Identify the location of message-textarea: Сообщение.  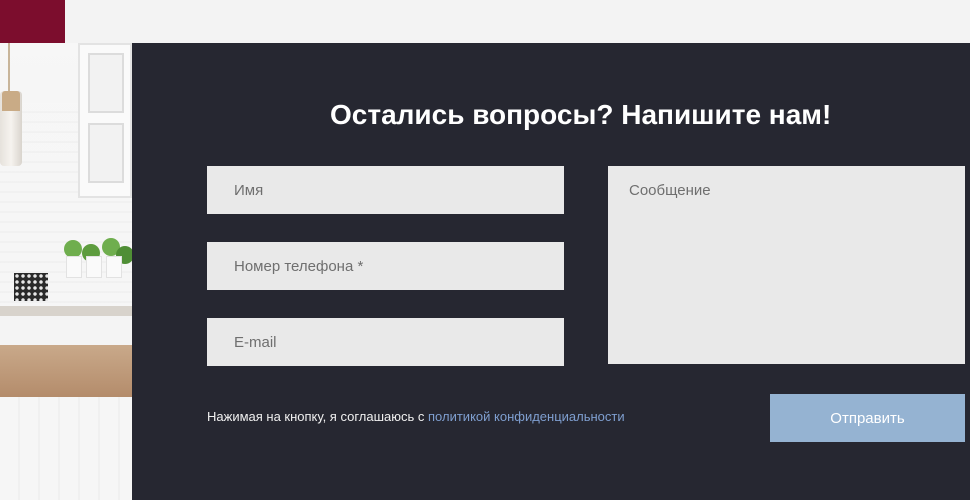
(786, 265).